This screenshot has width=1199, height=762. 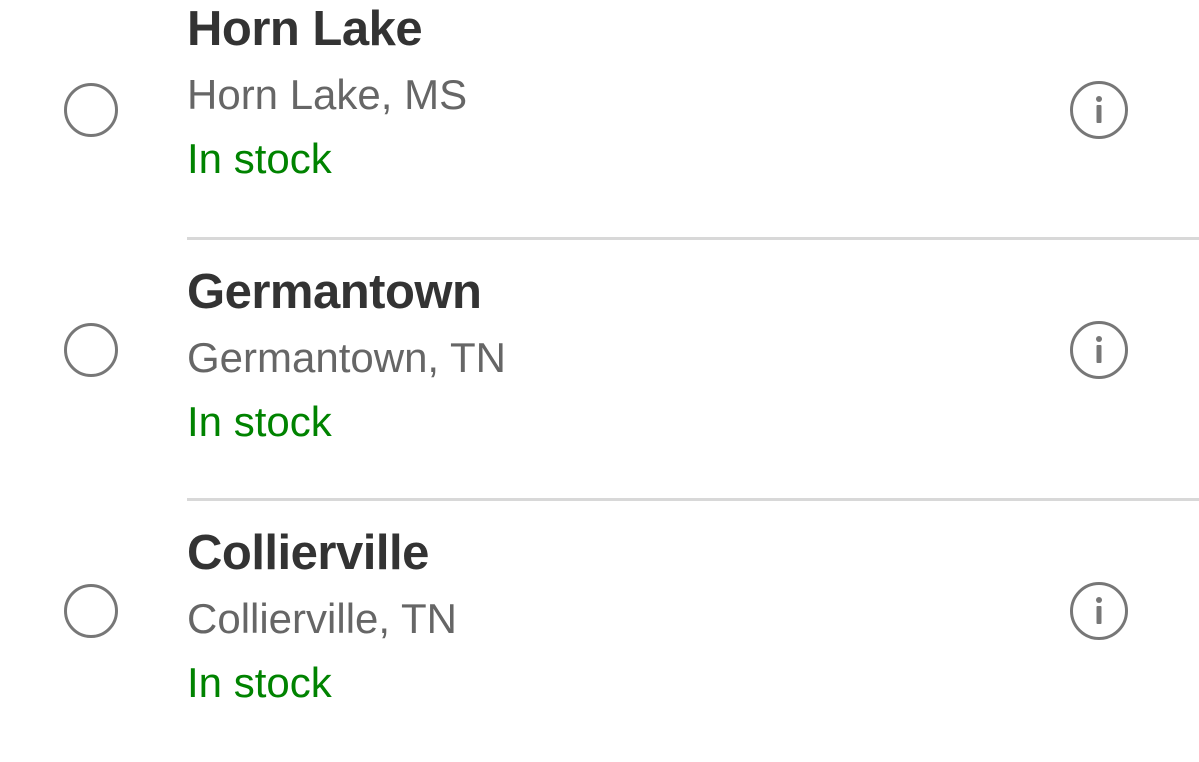 I want to click on store-address: Collierville, TN, so click(x=322, y=618).